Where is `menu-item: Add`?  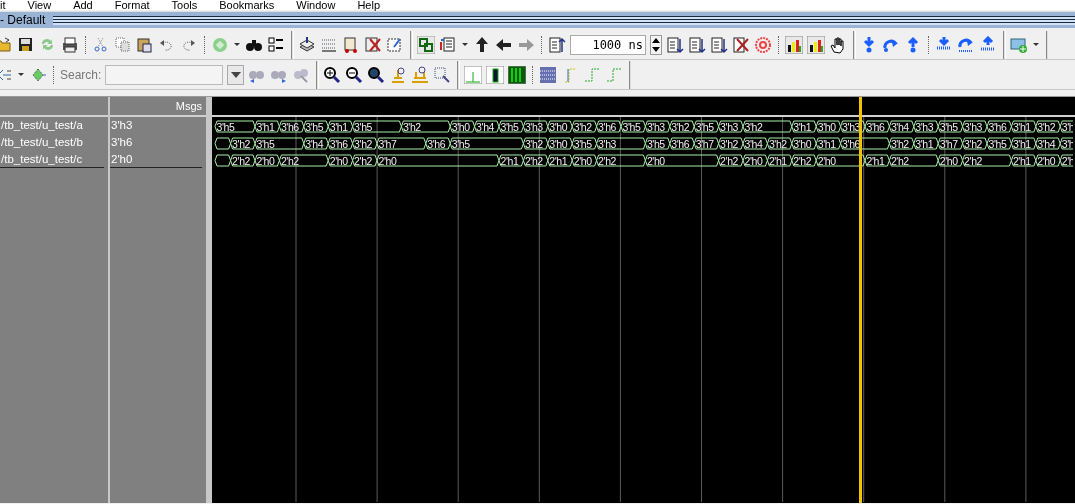
menu-item: Add is located at coordinates (83, 5).